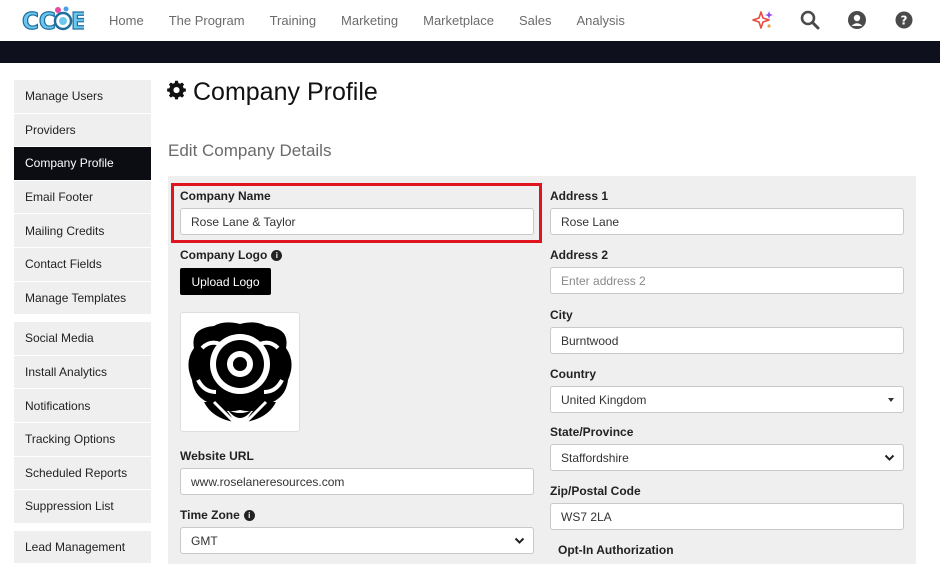  What do you see at coordinates (857, 20) in the screenshot?
I see `user-account-icon` at bounding box center [857, 20].